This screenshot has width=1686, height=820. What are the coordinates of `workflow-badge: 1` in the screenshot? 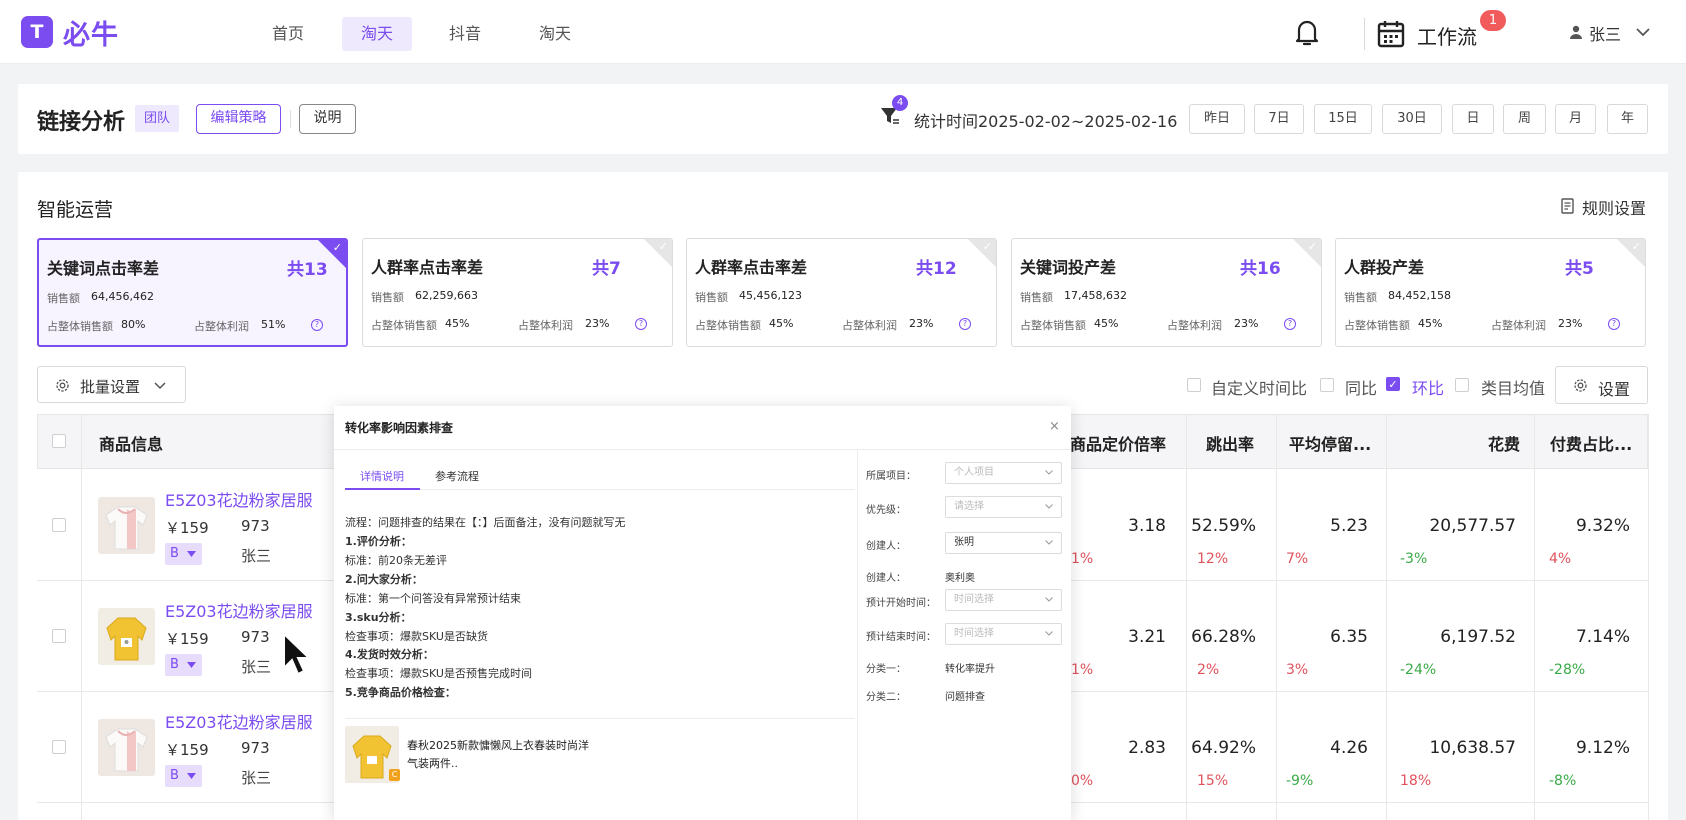 It's located at (1493, 20).